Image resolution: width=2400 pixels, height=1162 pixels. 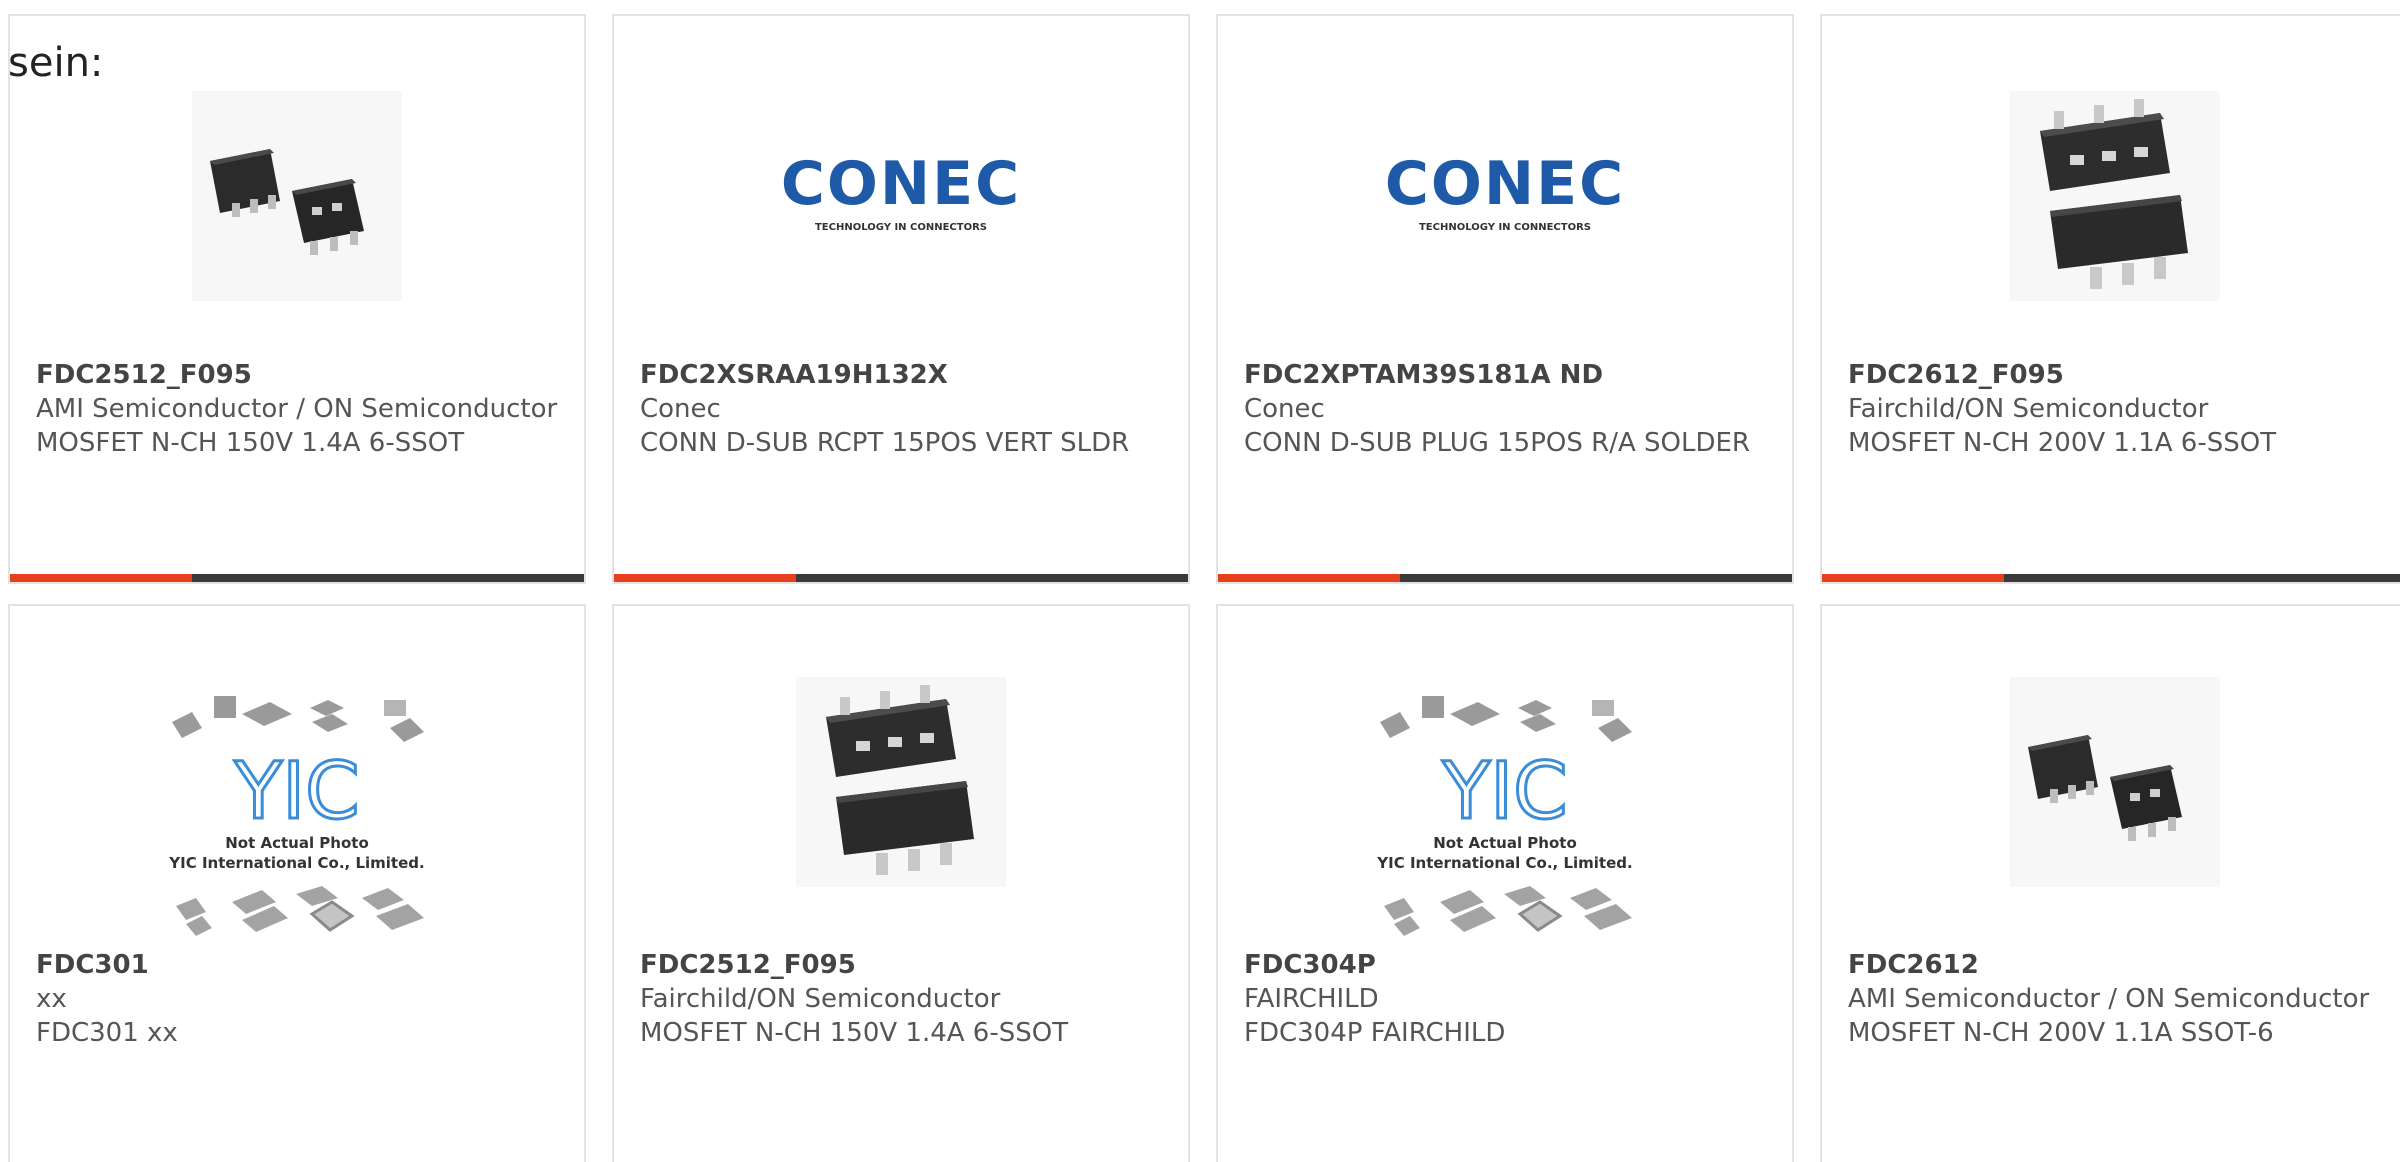 What do you see at coordinates (885, 443) in the screenshot?
I see `description: CONN D-SUB RCPT 15POS VERT SLDR` at bounding box center [885, 443].